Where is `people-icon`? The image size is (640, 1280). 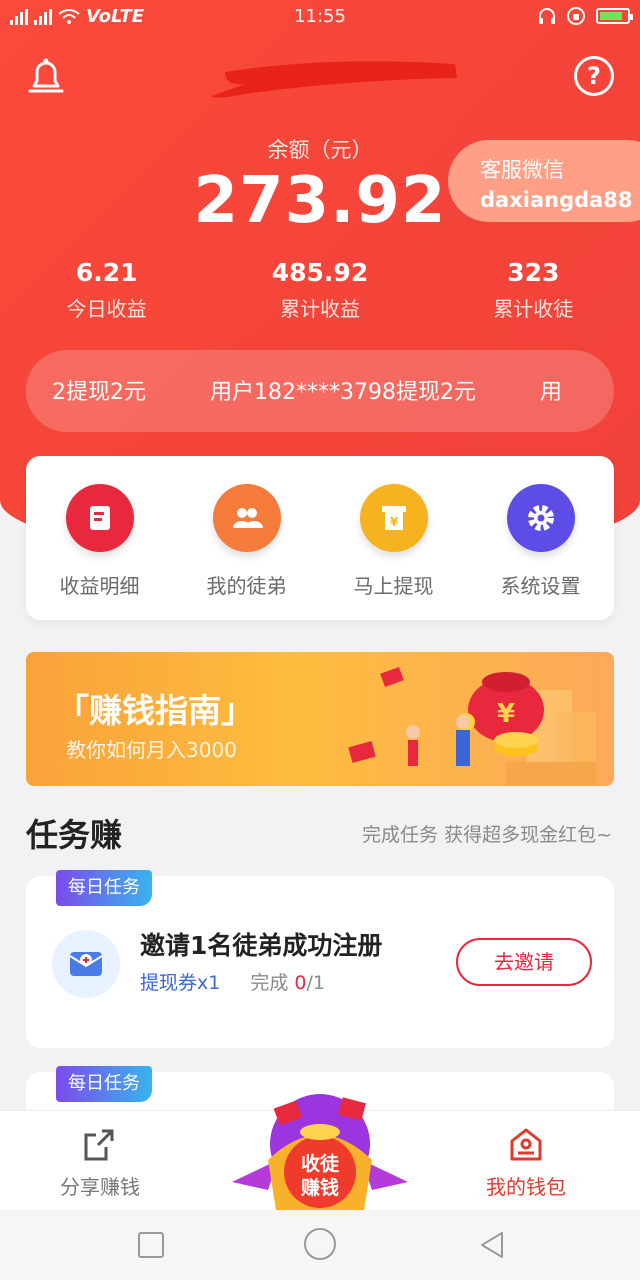 people-icon is located at coordinates (246, 518).